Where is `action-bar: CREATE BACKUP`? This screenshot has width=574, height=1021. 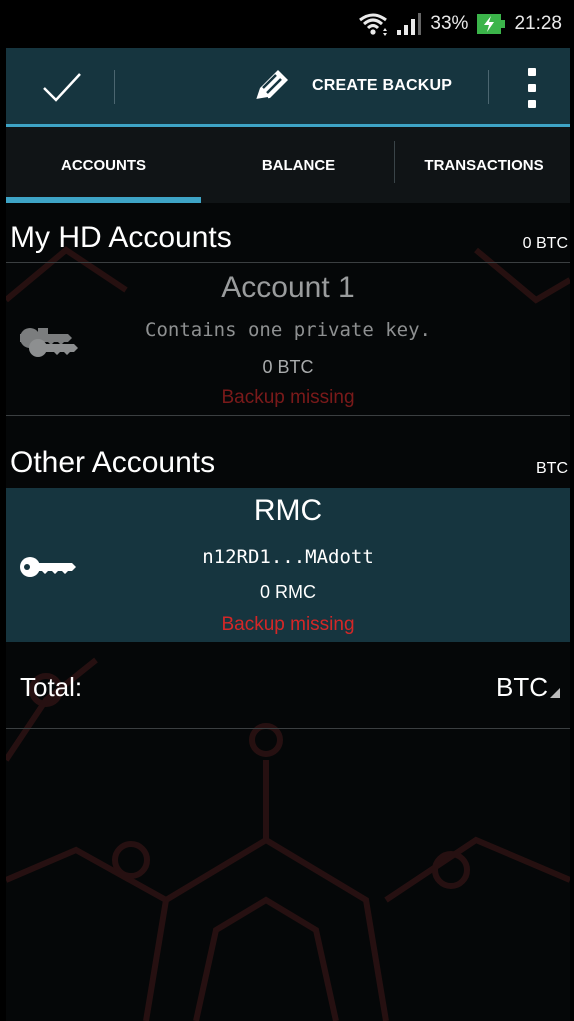 action-bar: CREATE BACKUP is located at coordinates (288, 87).